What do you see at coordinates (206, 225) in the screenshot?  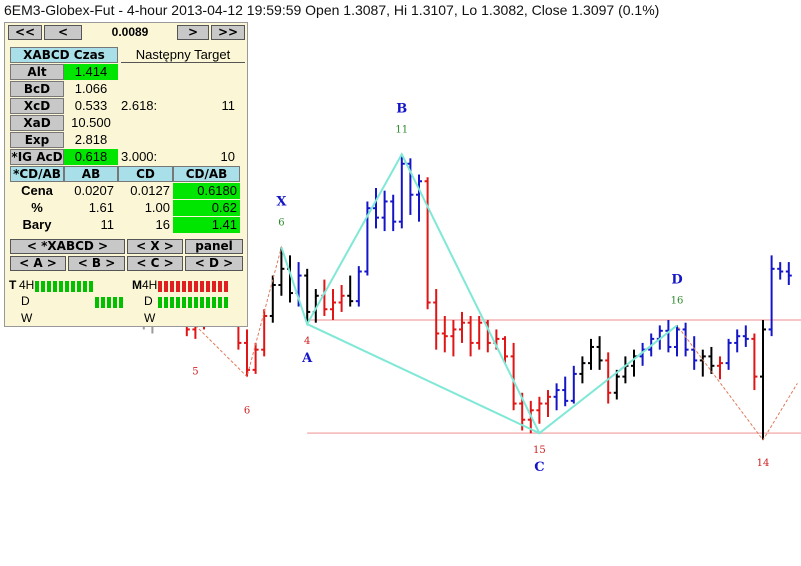 I see `table-cell-cdab: 1.41` at bounding box center [206, 225].